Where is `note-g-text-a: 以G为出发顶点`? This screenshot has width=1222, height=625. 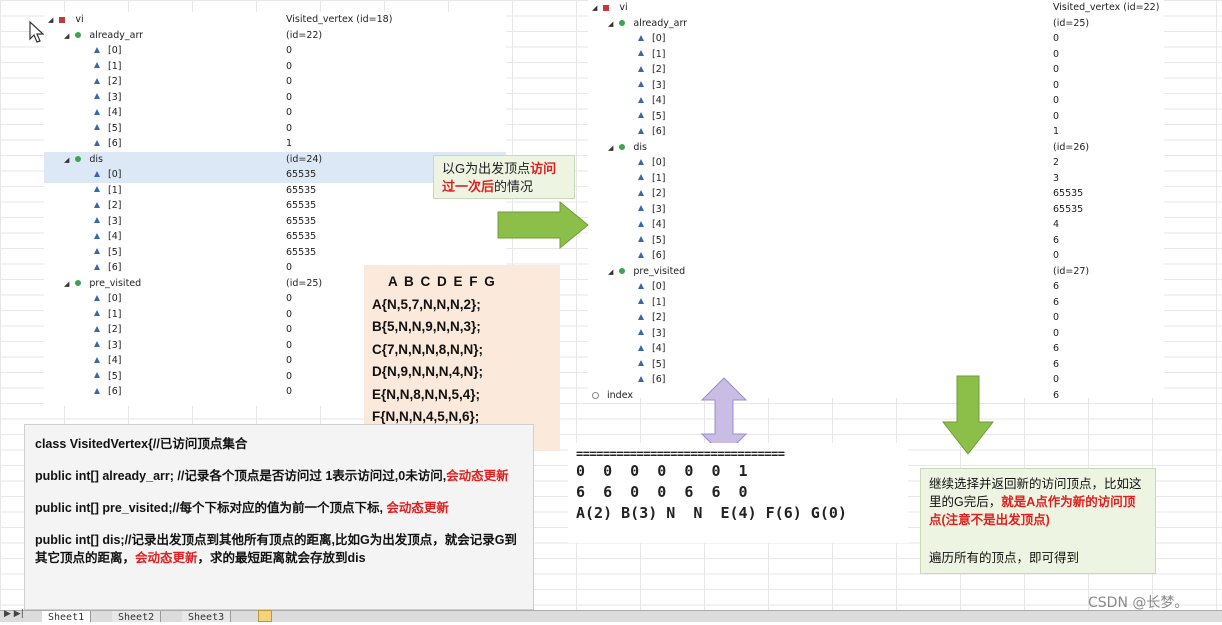 note-g-text-a: 以G为出发顶点 is located at coordinates (486, 168).